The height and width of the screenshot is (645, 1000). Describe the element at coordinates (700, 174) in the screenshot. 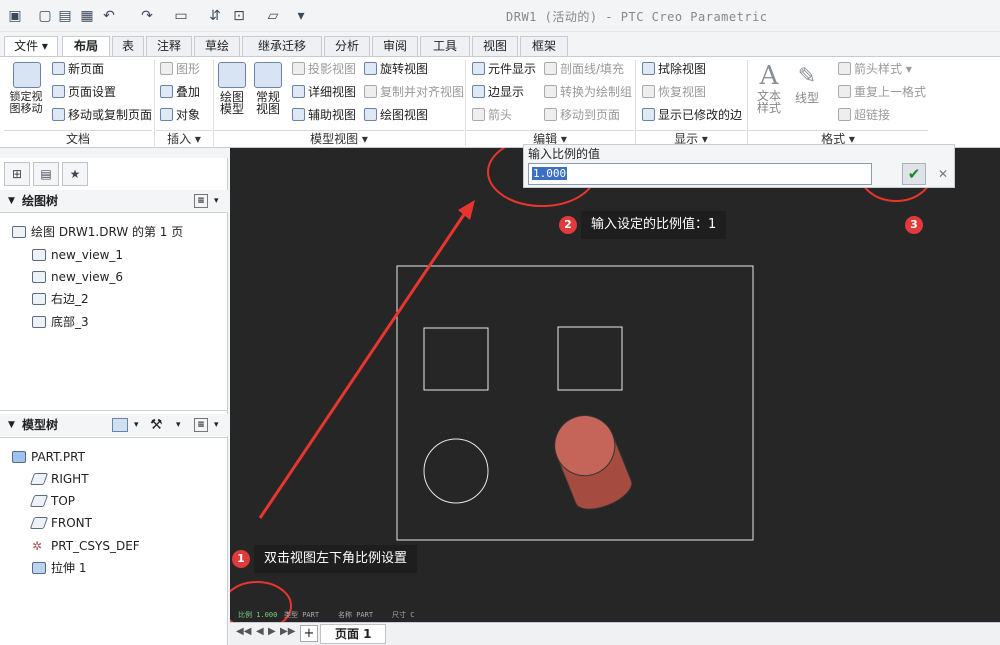

I see `scale-value-input: 1.000` at that location.